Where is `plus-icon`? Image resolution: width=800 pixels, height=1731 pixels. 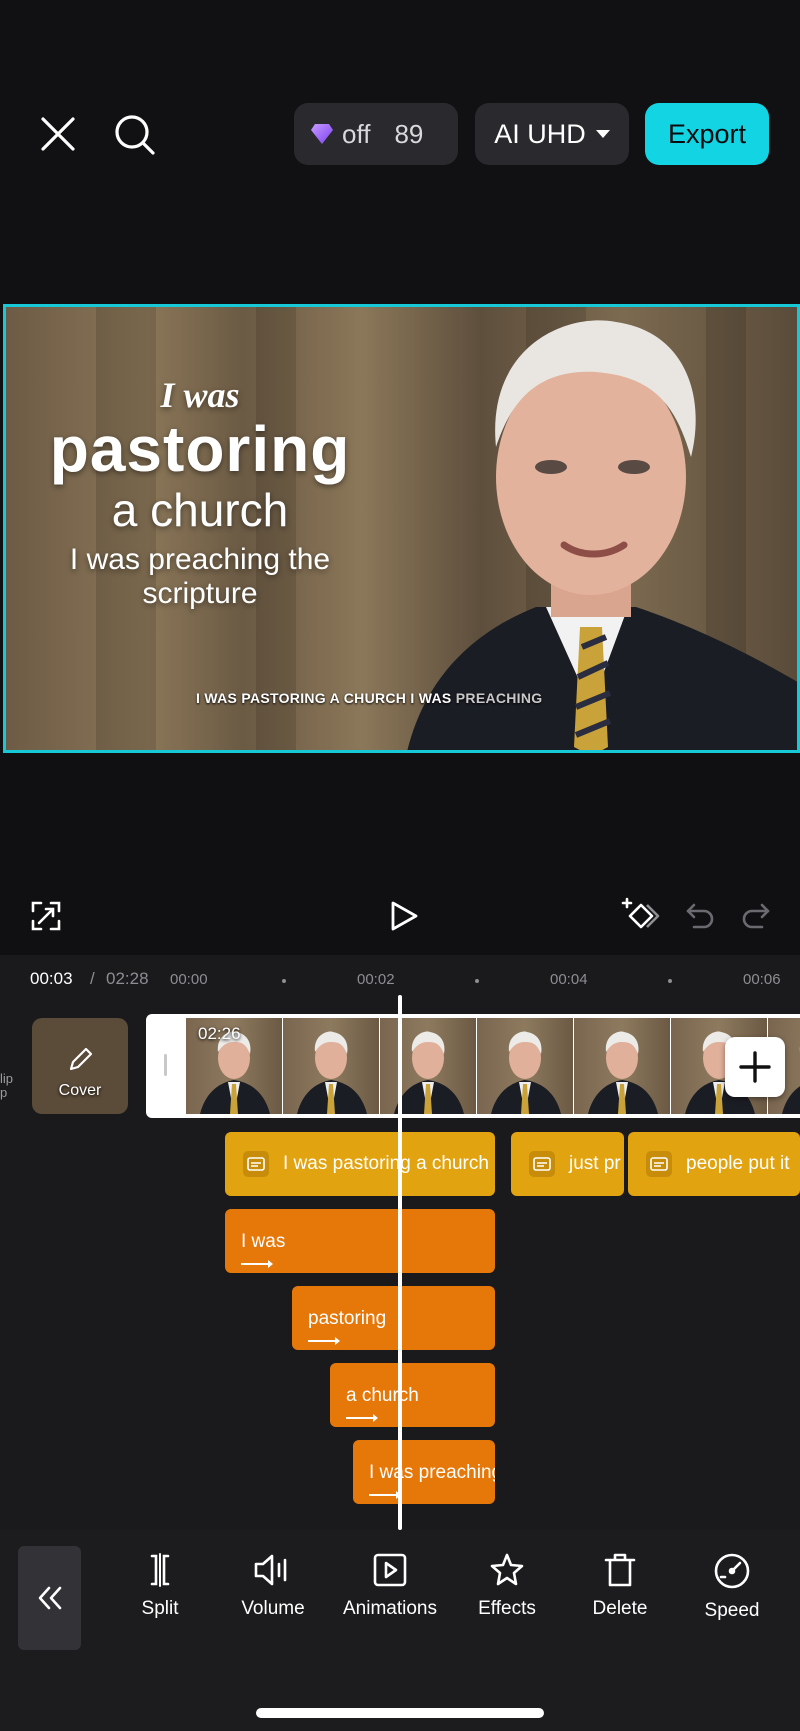
plus-icon is located at coordinates (755, 1067).